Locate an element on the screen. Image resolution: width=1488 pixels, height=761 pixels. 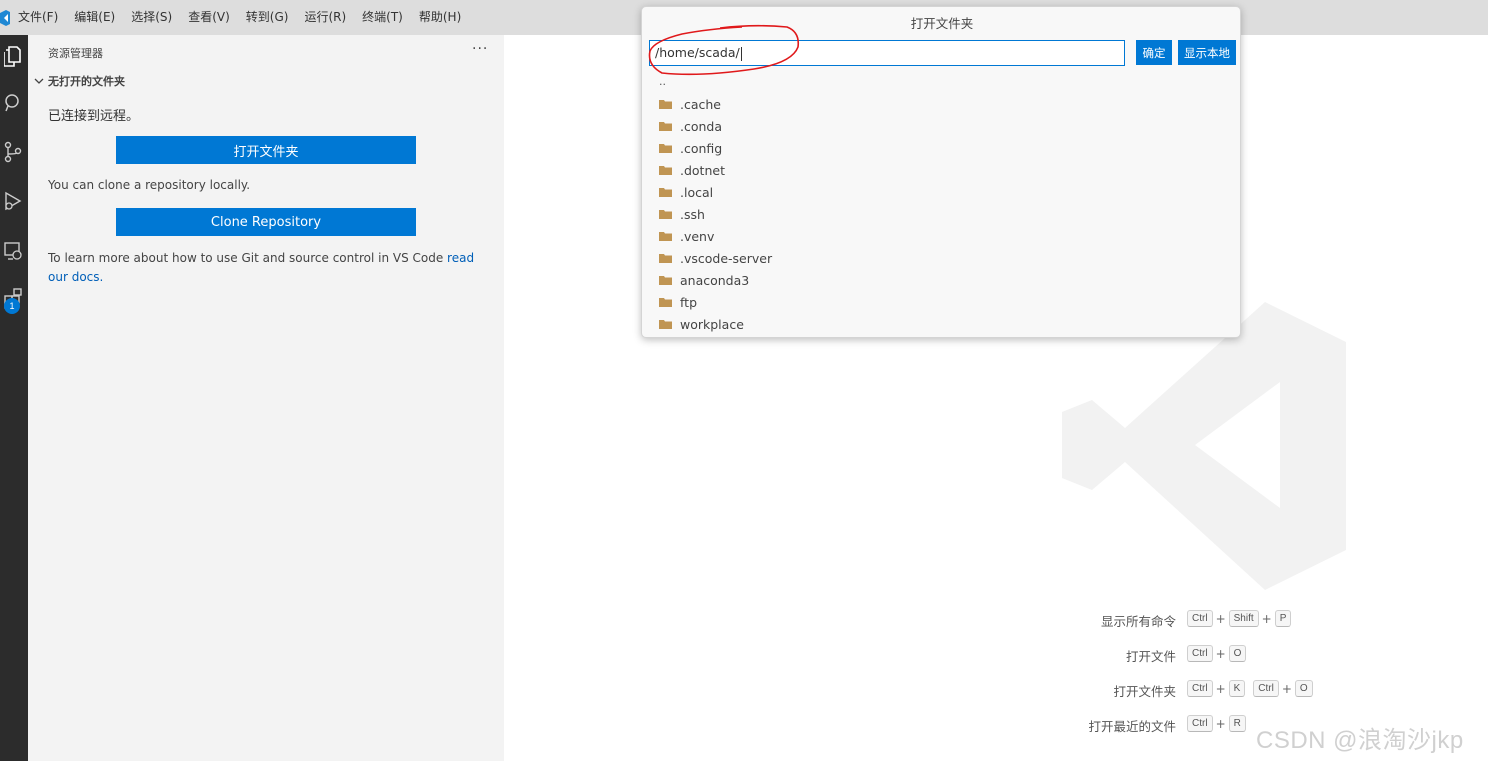
folder-item: .config is located at coordinates (942, 148).